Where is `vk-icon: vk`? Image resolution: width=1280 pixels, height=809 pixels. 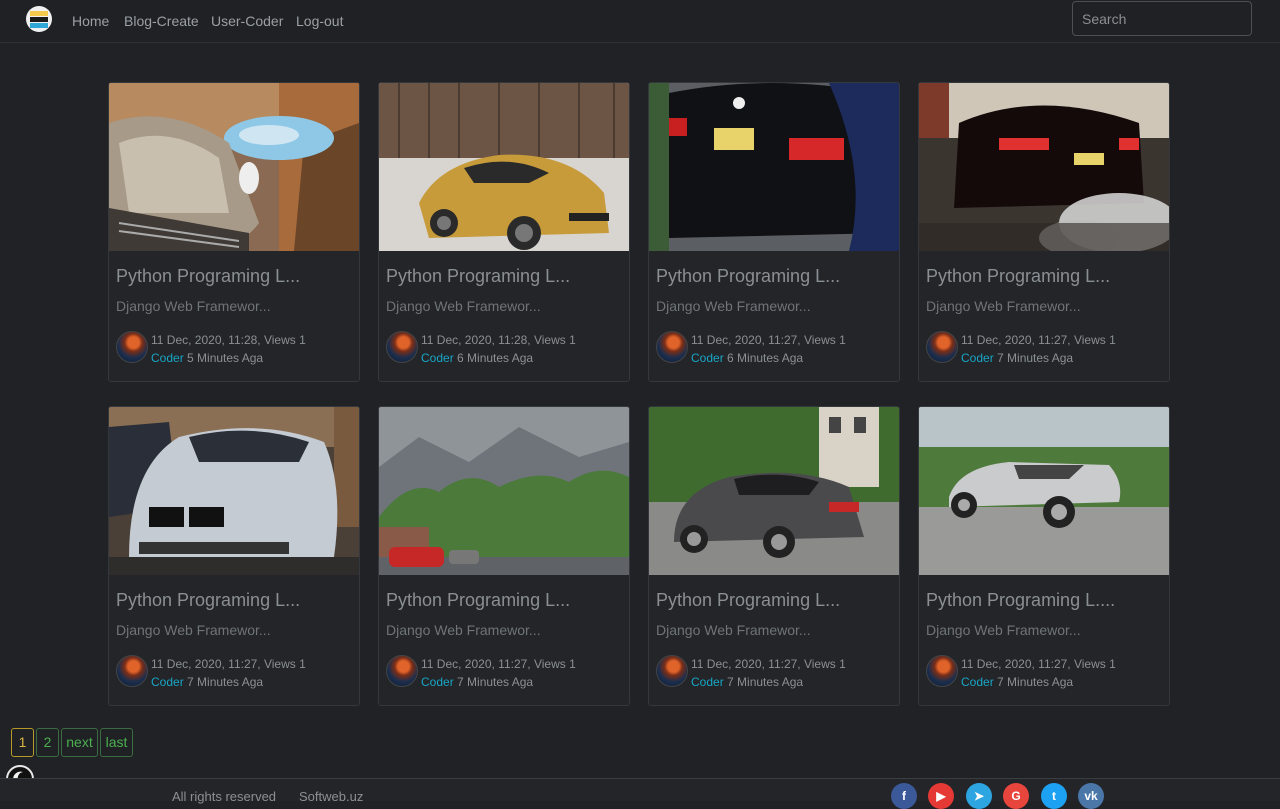 vk-icon: vk is located at coordinates (1091, 796).